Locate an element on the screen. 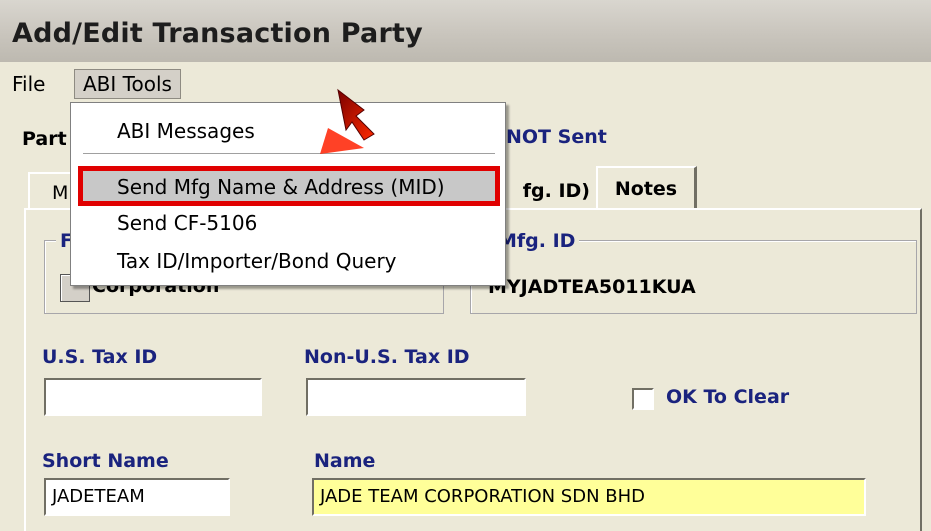 The height and width of the screenshot is (531, 931). send-status: NOT Sent is located at coordinates (556, 137).